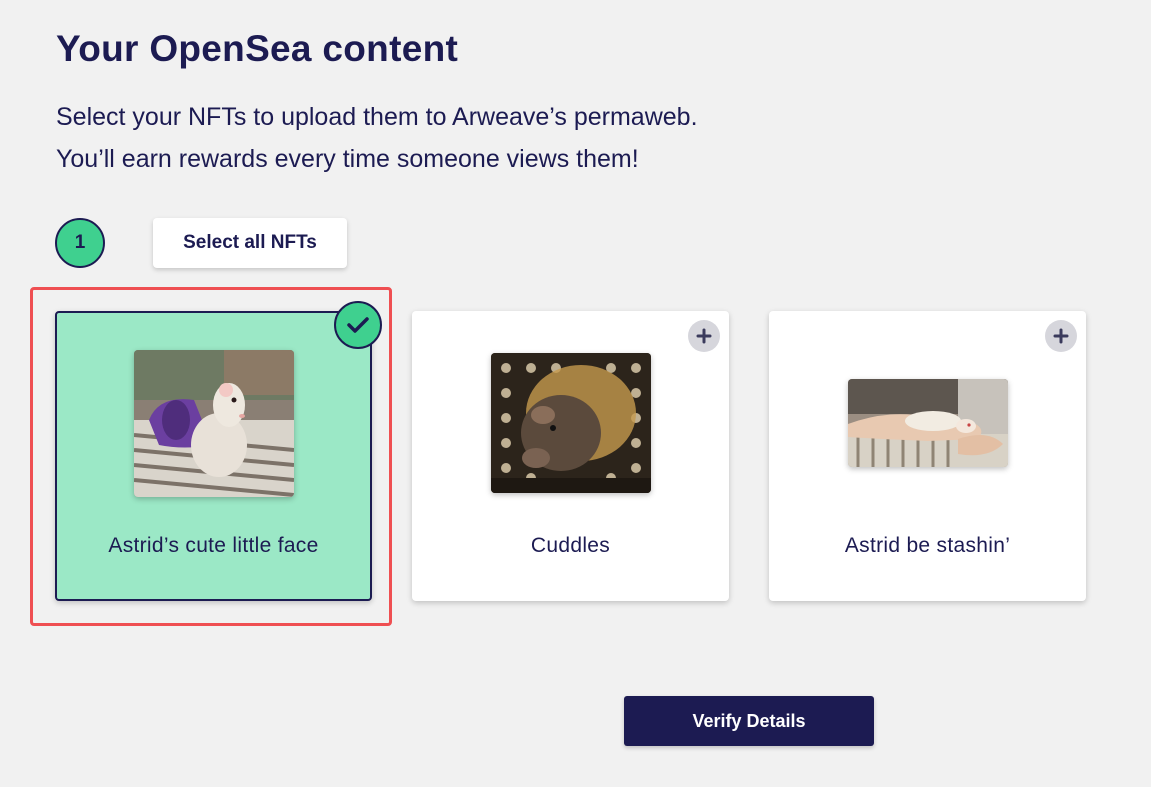 The height and width of the screenshot is (787, 1151). Describe the element at coordinates (257, 48) in the screenshot. I see `page-title: Your OpenSea content` at that location.